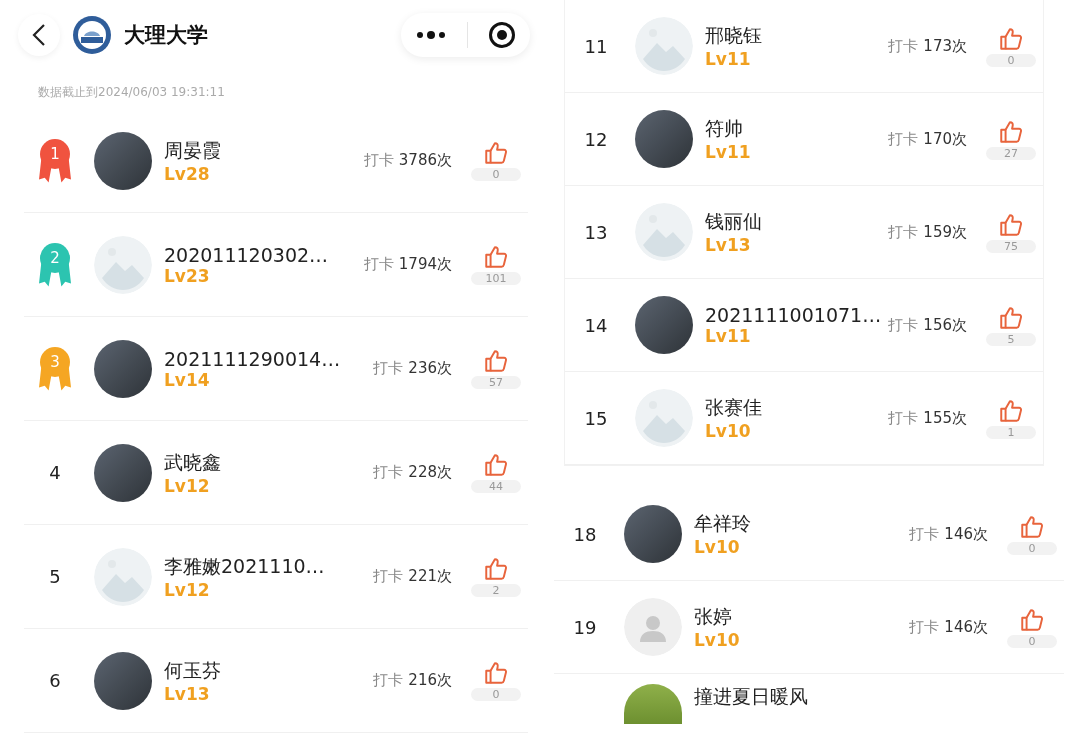 This screenshot has width=1080, height=733. I want to click on user-level: Lv13, so click(187, 693).